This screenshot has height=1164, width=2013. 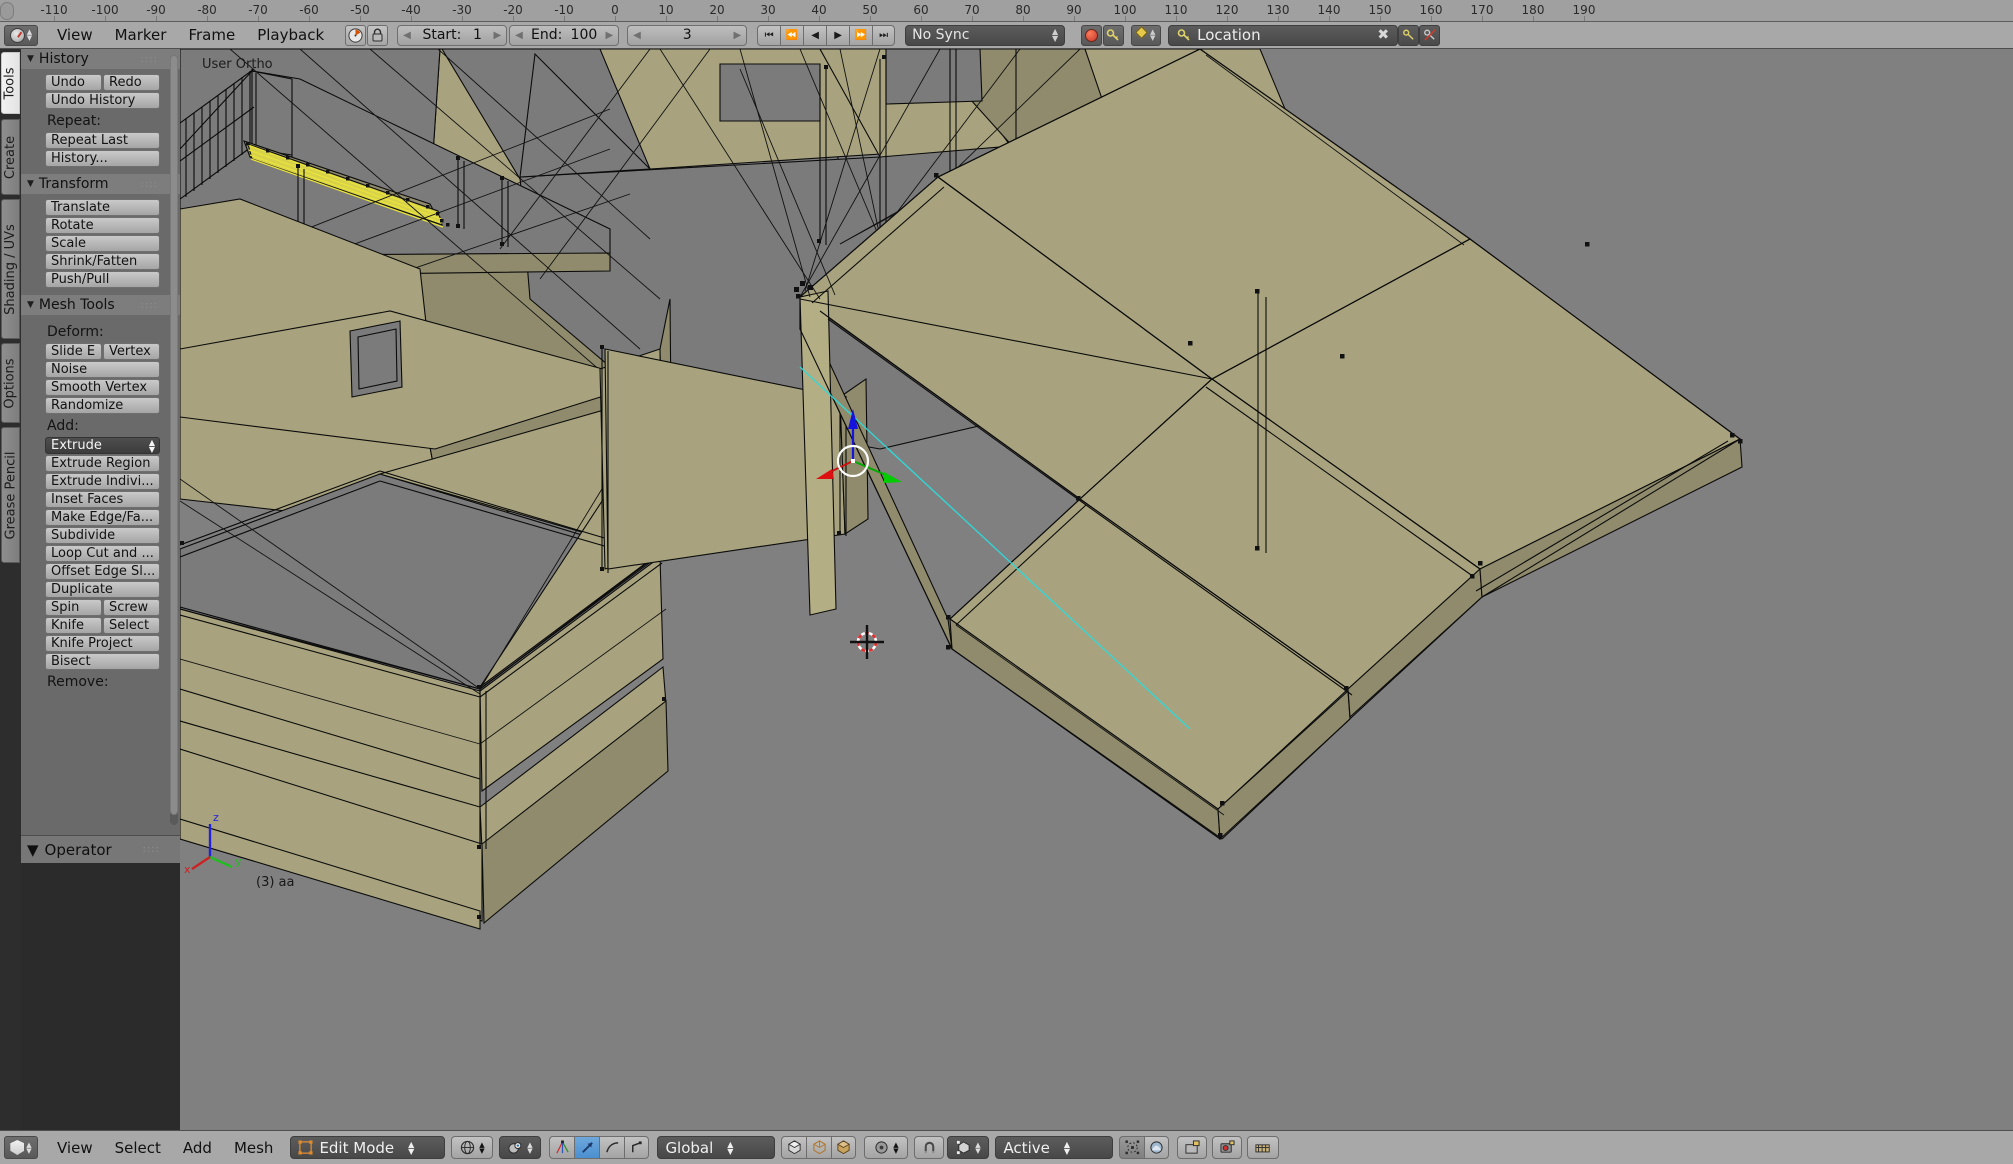 I want to click on sync-mode-dropdown: No Sync ▲ ▼, so click(x=985, y=35).